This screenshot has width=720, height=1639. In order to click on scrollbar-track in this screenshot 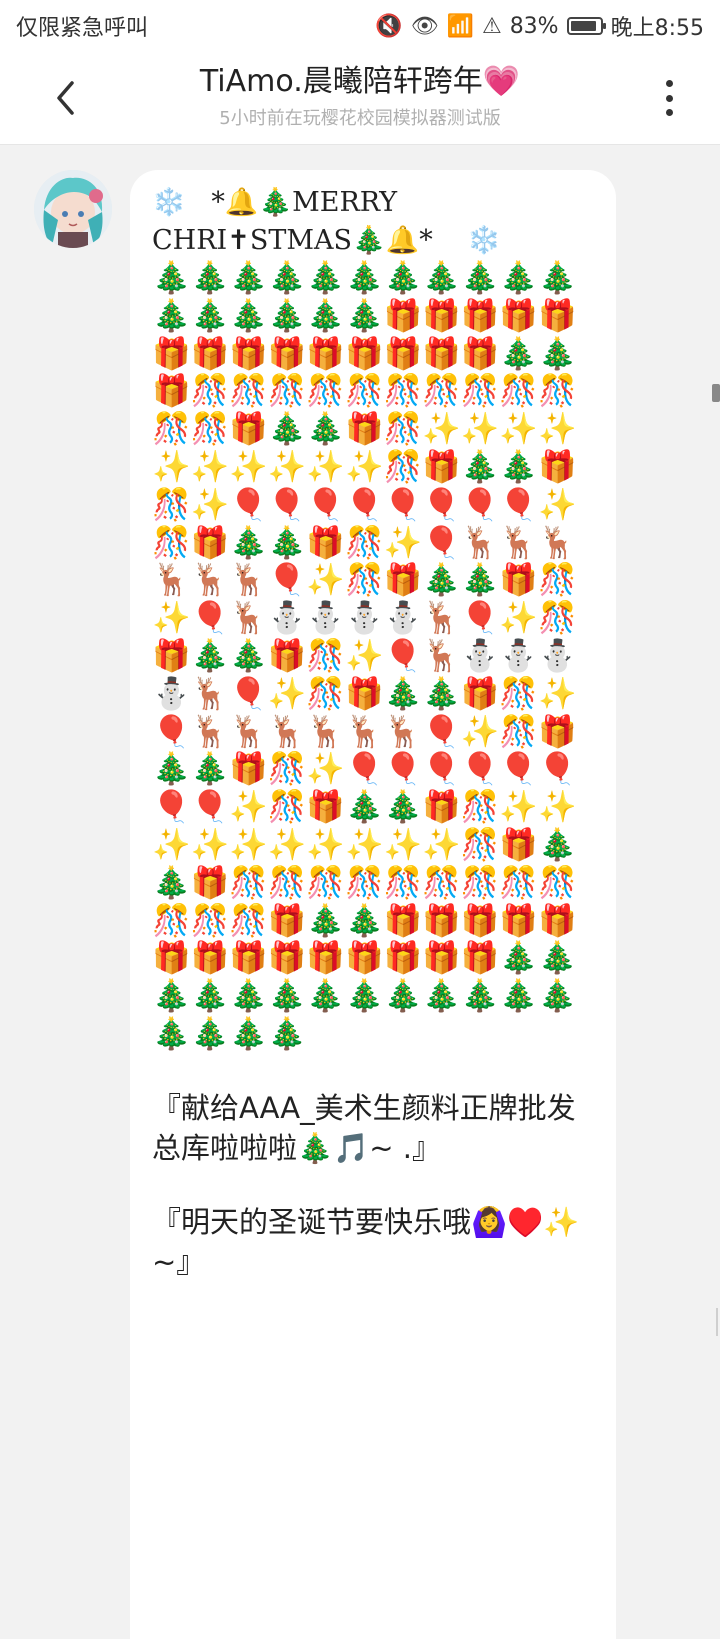, I will do `click(717, 1322)`.